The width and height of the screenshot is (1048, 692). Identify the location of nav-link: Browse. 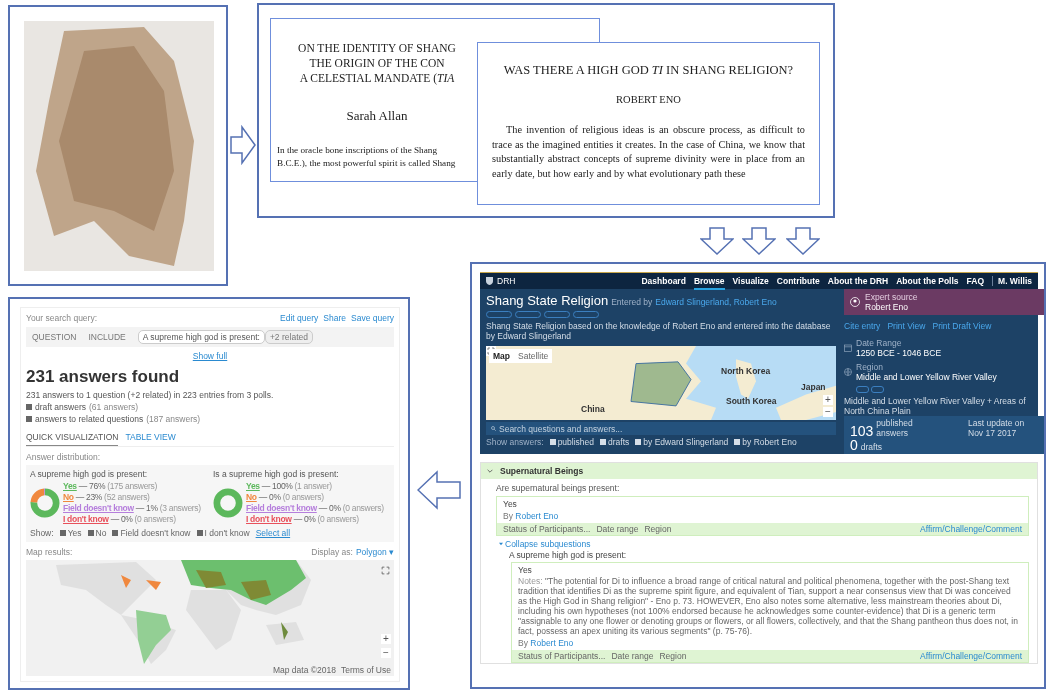
(709, 281).